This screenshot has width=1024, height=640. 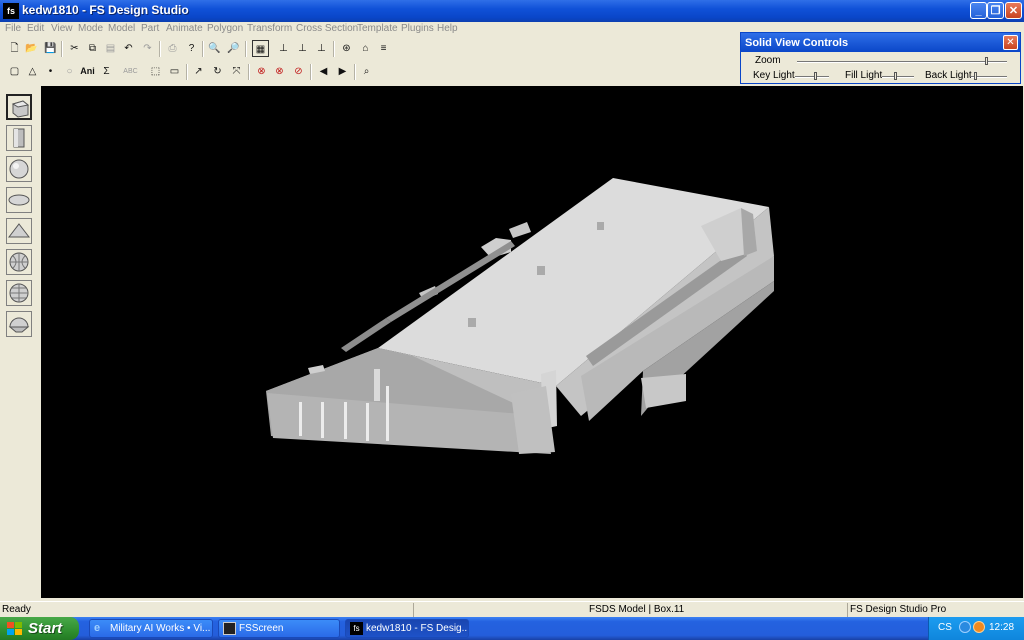 What do you see at coordinates (269, 28) in the screenshot?
I see `menu-transform: Transform` at bounding box center [269, 28].